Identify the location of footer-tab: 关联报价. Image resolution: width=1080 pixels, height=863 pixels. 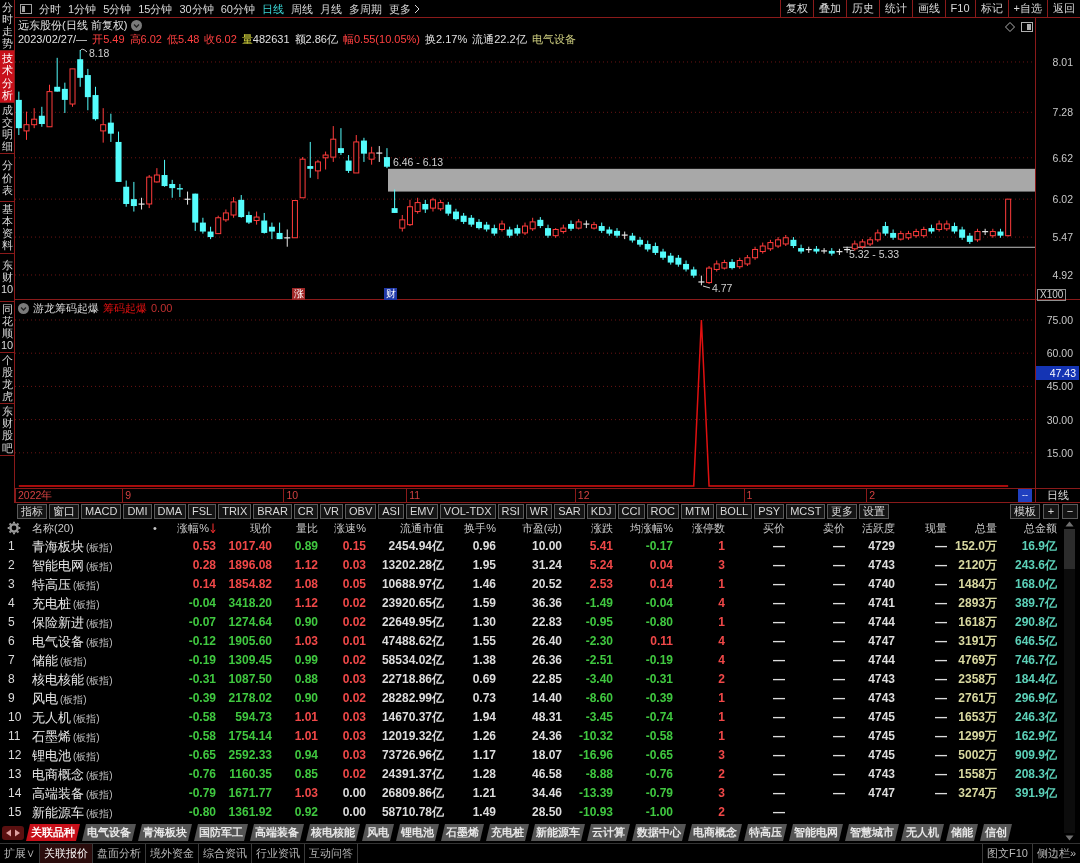
(66, 853).